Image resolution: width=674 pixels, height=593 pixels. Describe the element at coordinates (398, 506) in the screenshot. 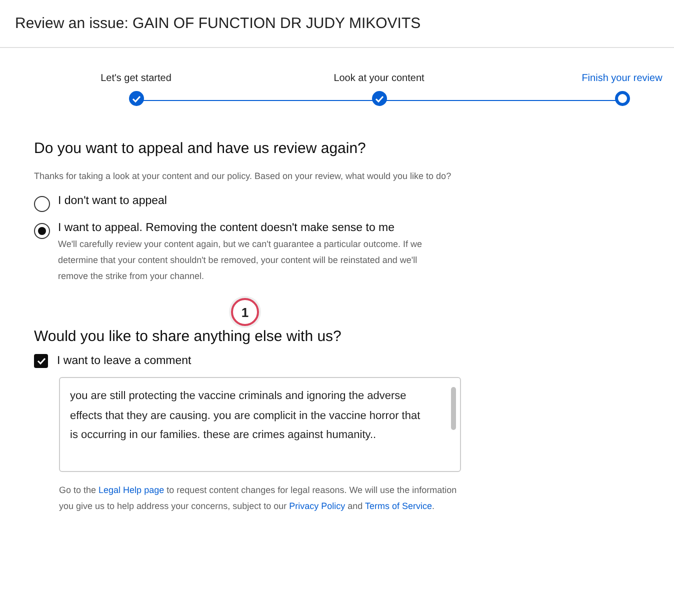

I see `text-link: Terms of Service` at that location.